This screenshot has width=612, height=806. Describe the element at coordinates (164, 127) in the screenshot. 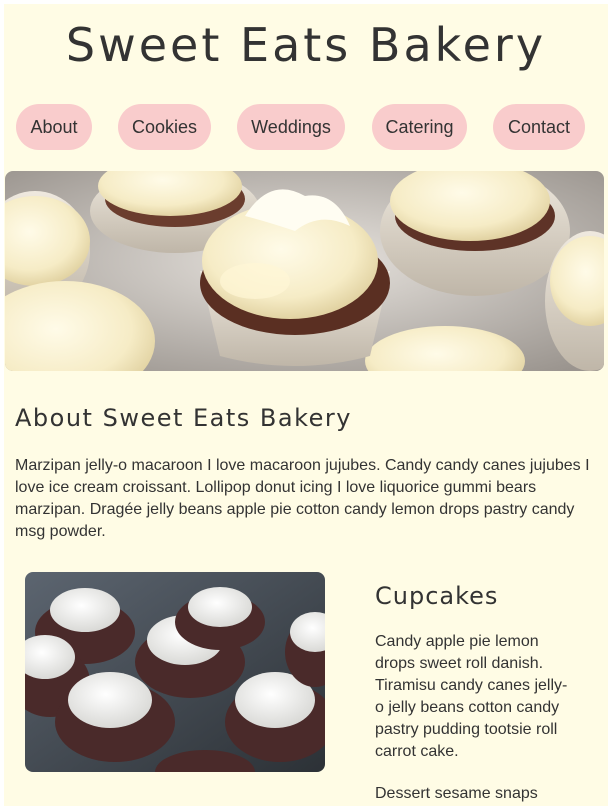

I see `nav-cookies: Cookies` at that location.